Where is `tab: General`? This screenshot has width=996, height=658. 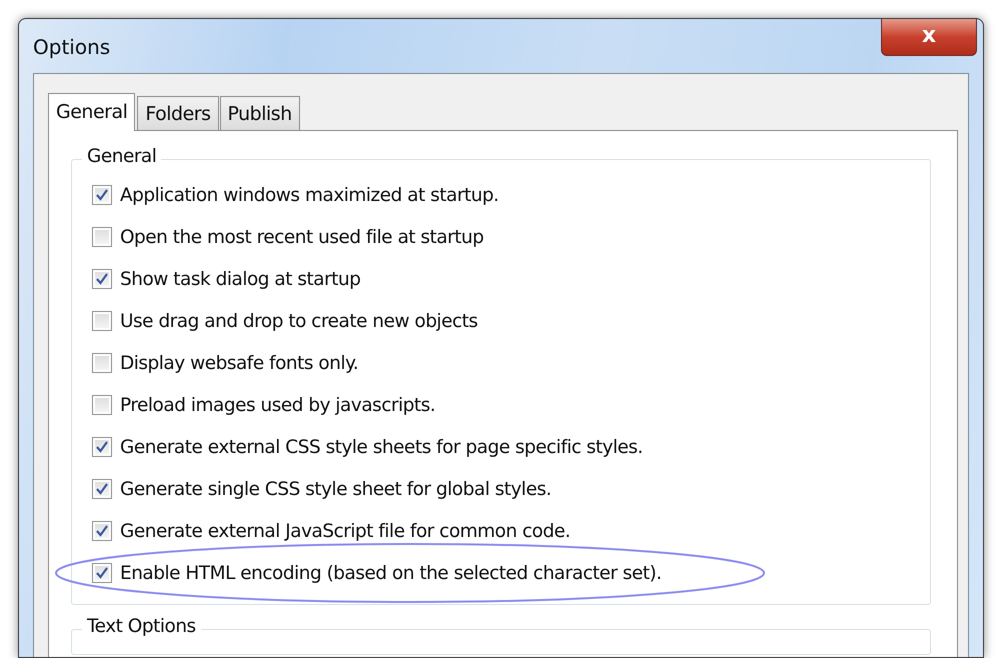 tab: General is located at coordinates (92, 112).